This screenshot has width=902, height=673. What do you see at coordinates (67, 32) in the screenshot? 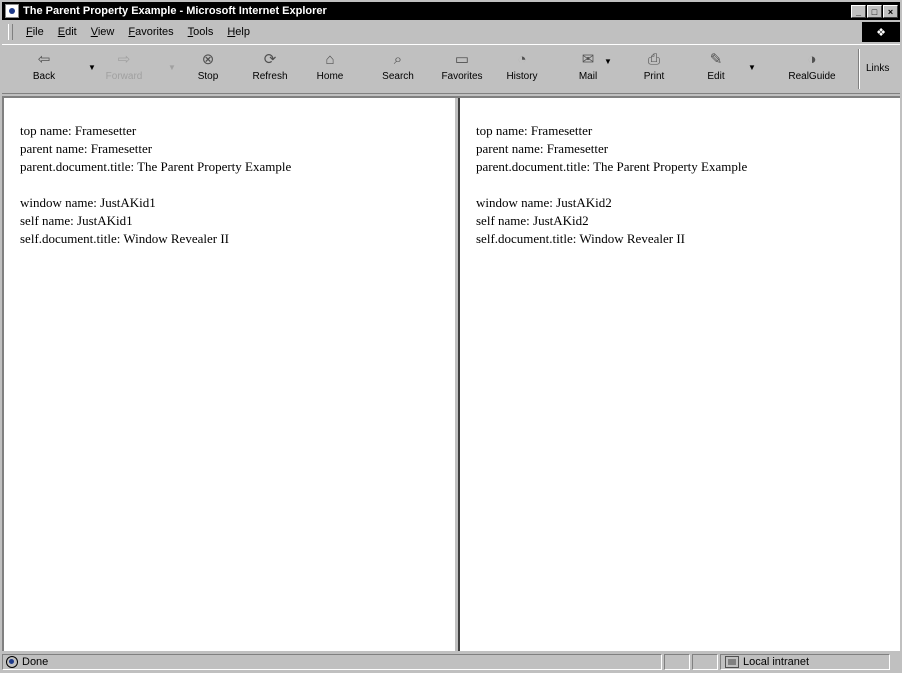
I see `menu-edit: Edit` at bounding box center [67, 32].